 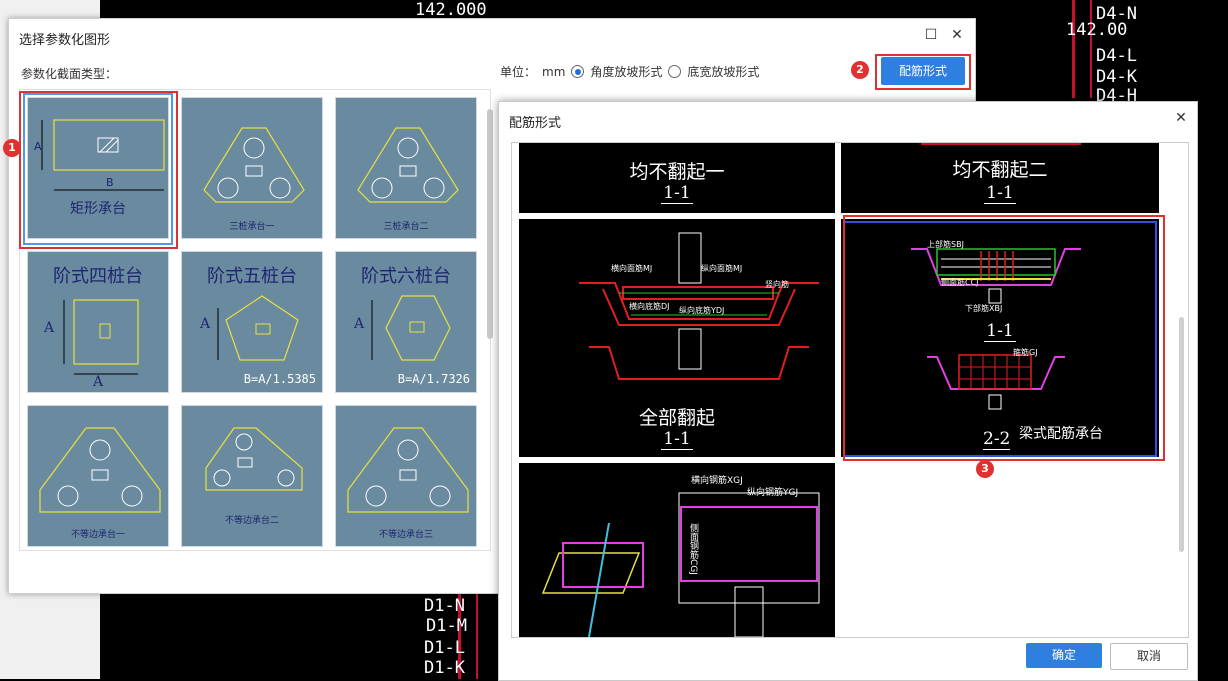 What do you see at coordinates (535, 123) in the screenshot?
I see `dialog-title: 配筋形式` at bounding box center [535, 123].